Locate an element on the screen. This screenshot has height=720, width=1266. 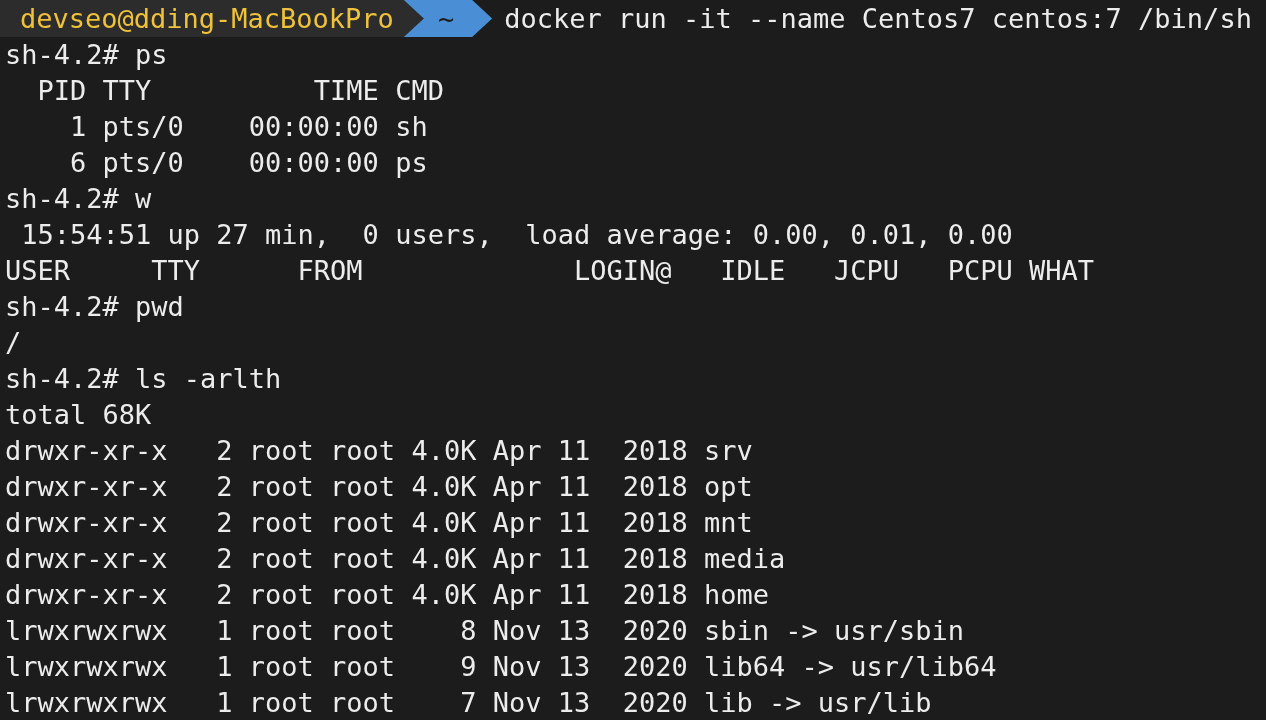
terminal-line: lrwxrwxrwx 1 root root 8 Nov 13 2020 sbin -> usr/sbin is located at coordinates (485, 631).